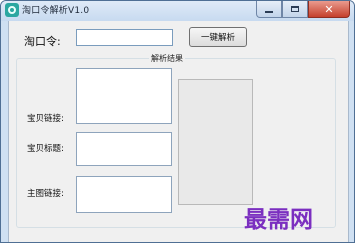 The width and height of the screenshot is (355, 243). Describe the element at coordinates (12, 10) in the screenshot. I see `app-icon` at that location.